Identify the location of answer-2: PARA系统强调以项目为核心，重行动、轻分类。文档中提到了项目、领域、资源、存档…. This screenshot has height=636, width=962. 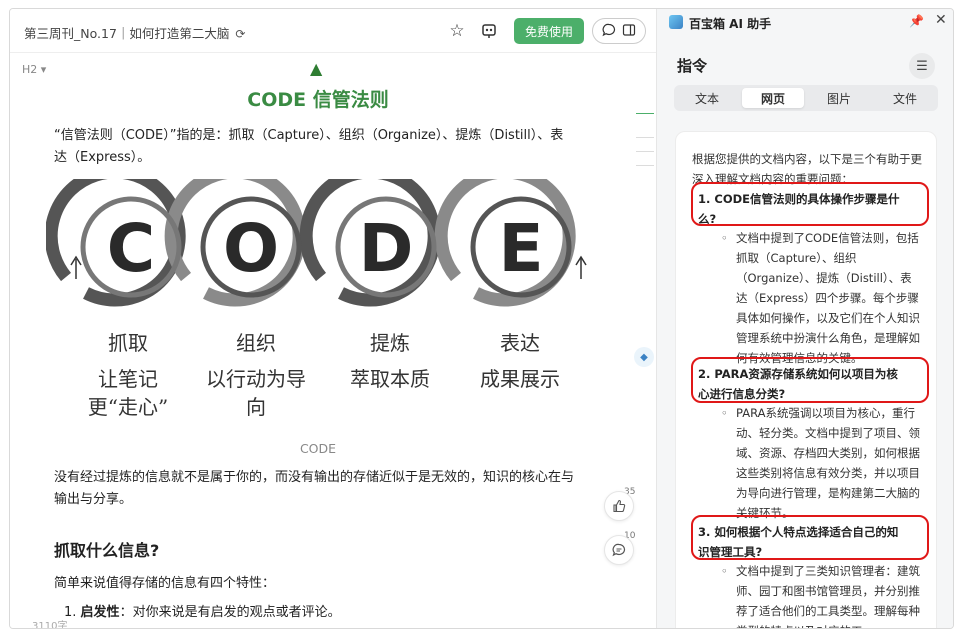
(821, 463).